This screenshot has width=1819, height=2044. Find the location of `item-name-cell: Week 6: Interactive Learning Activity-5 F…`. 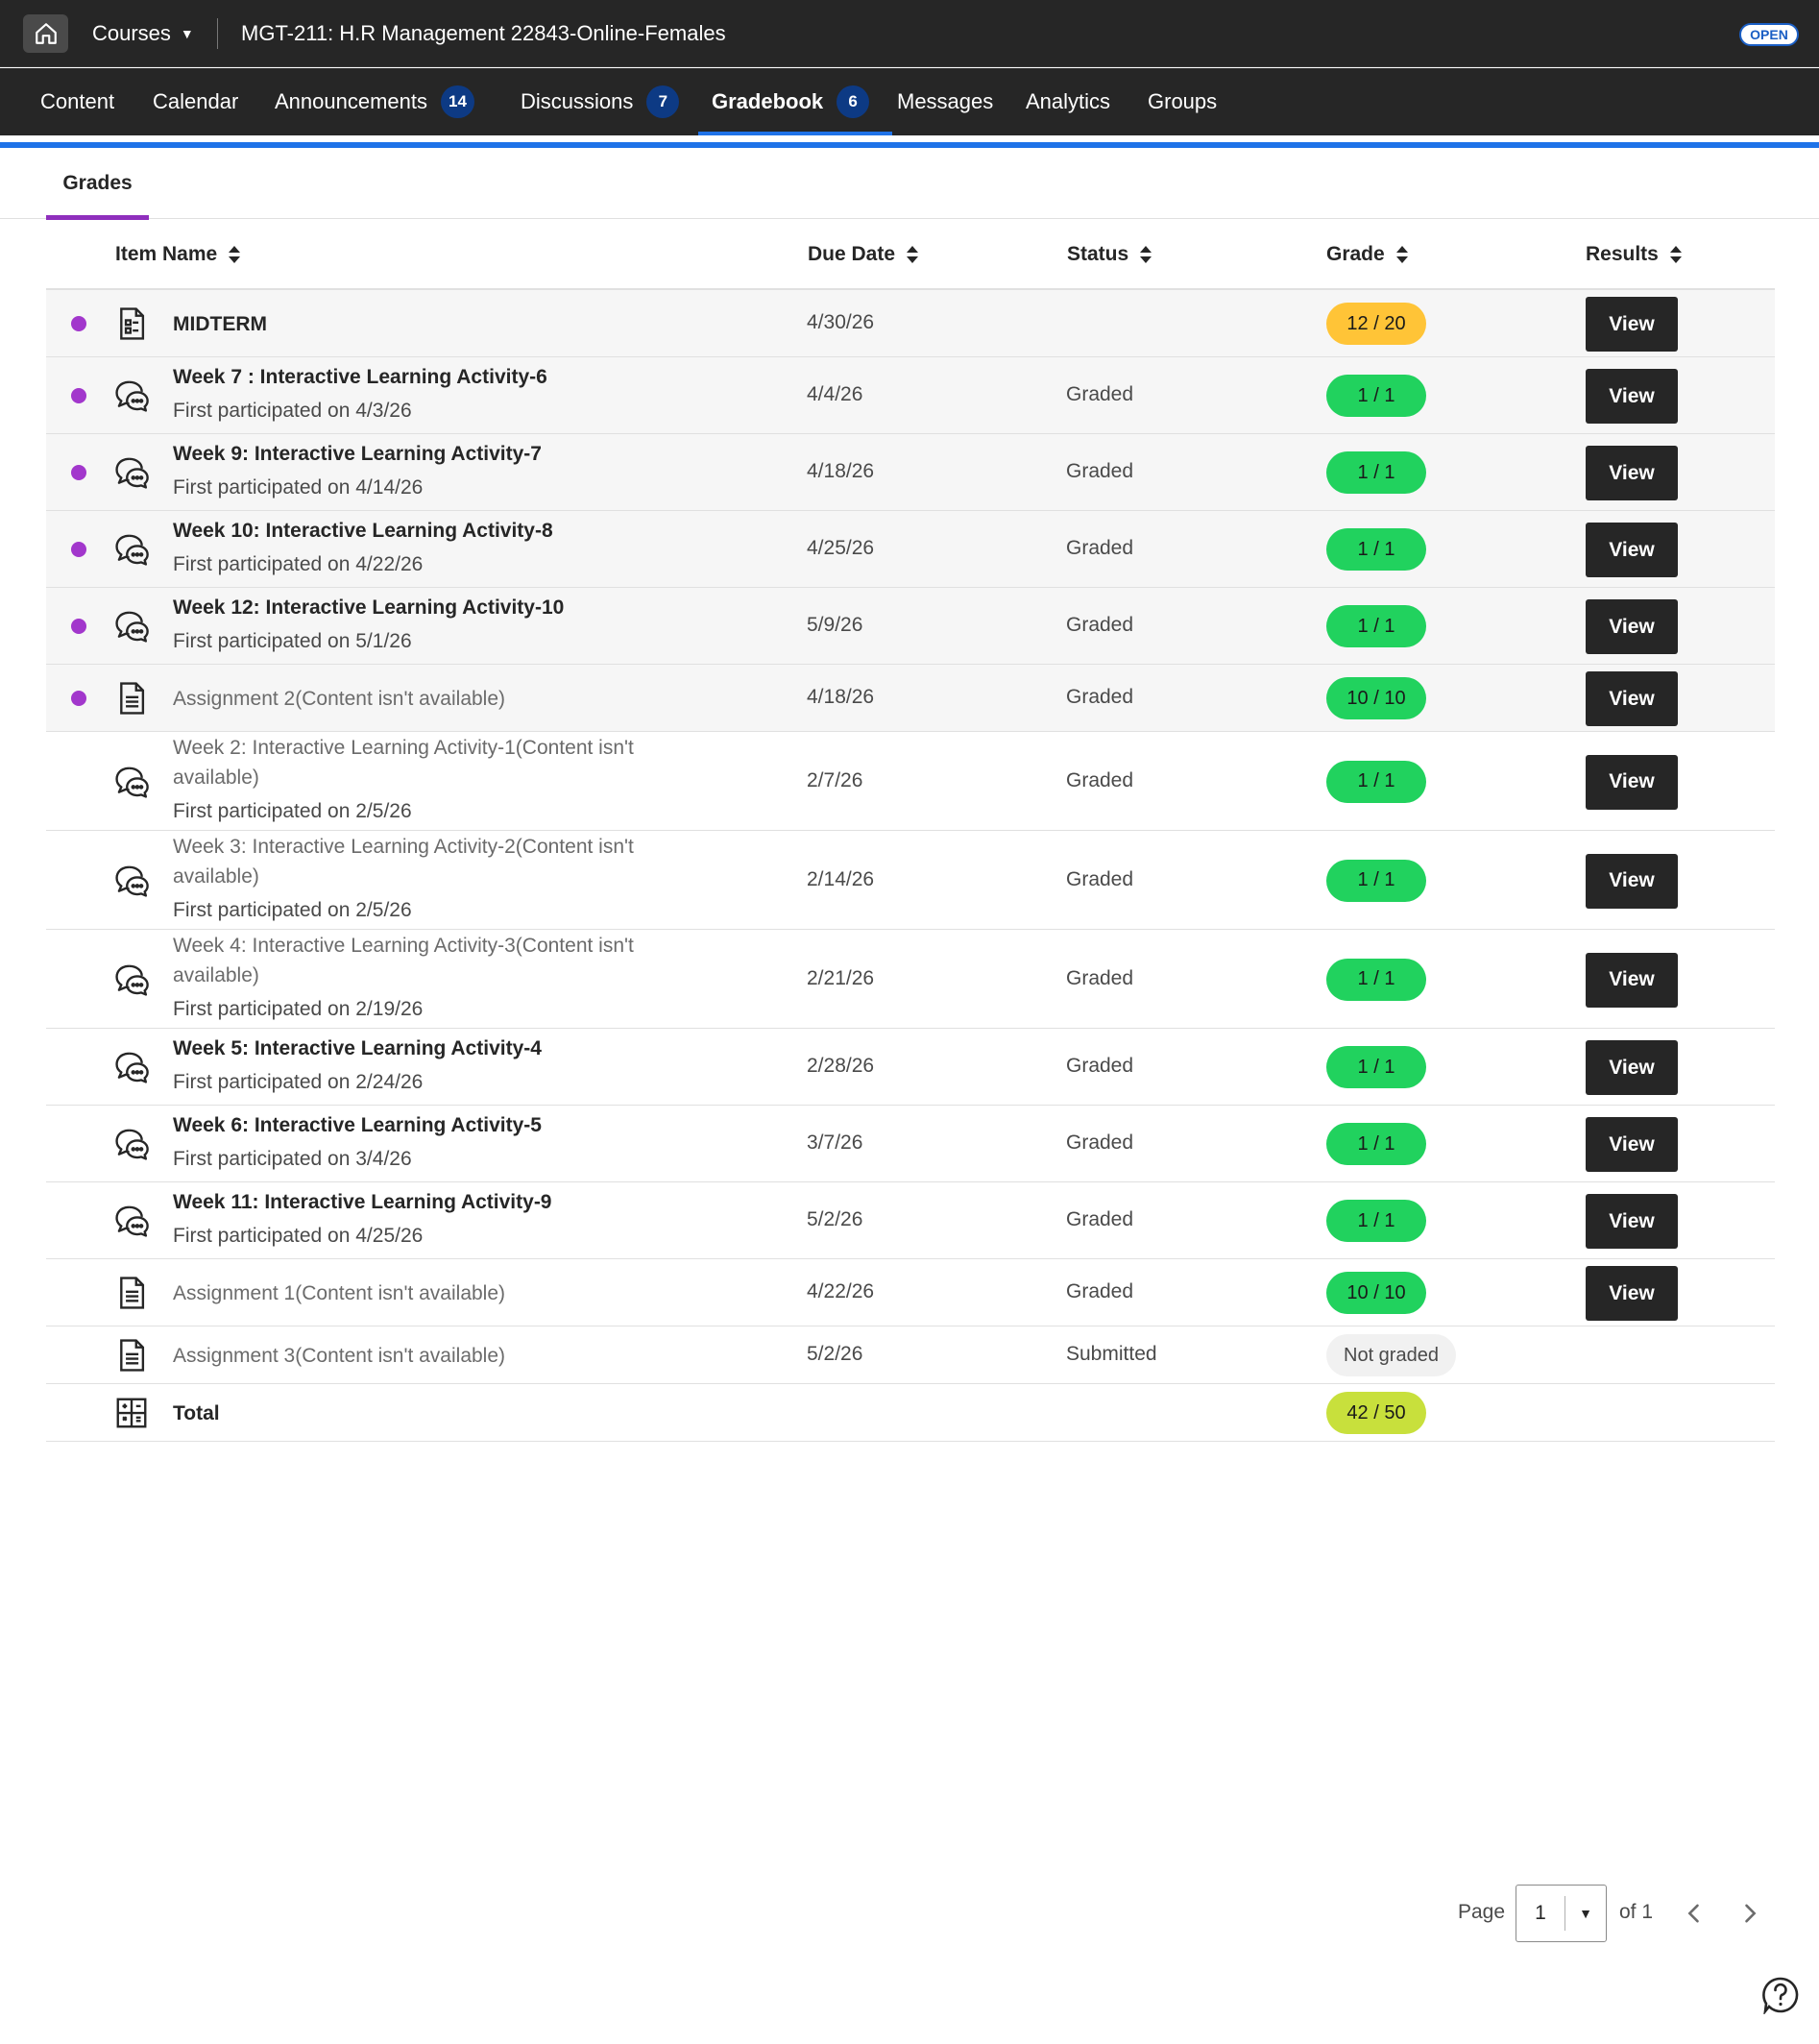

item-name-cell: Week 6: Interactive Learning Activity-5 F… is located at coordinates (442, 1144).